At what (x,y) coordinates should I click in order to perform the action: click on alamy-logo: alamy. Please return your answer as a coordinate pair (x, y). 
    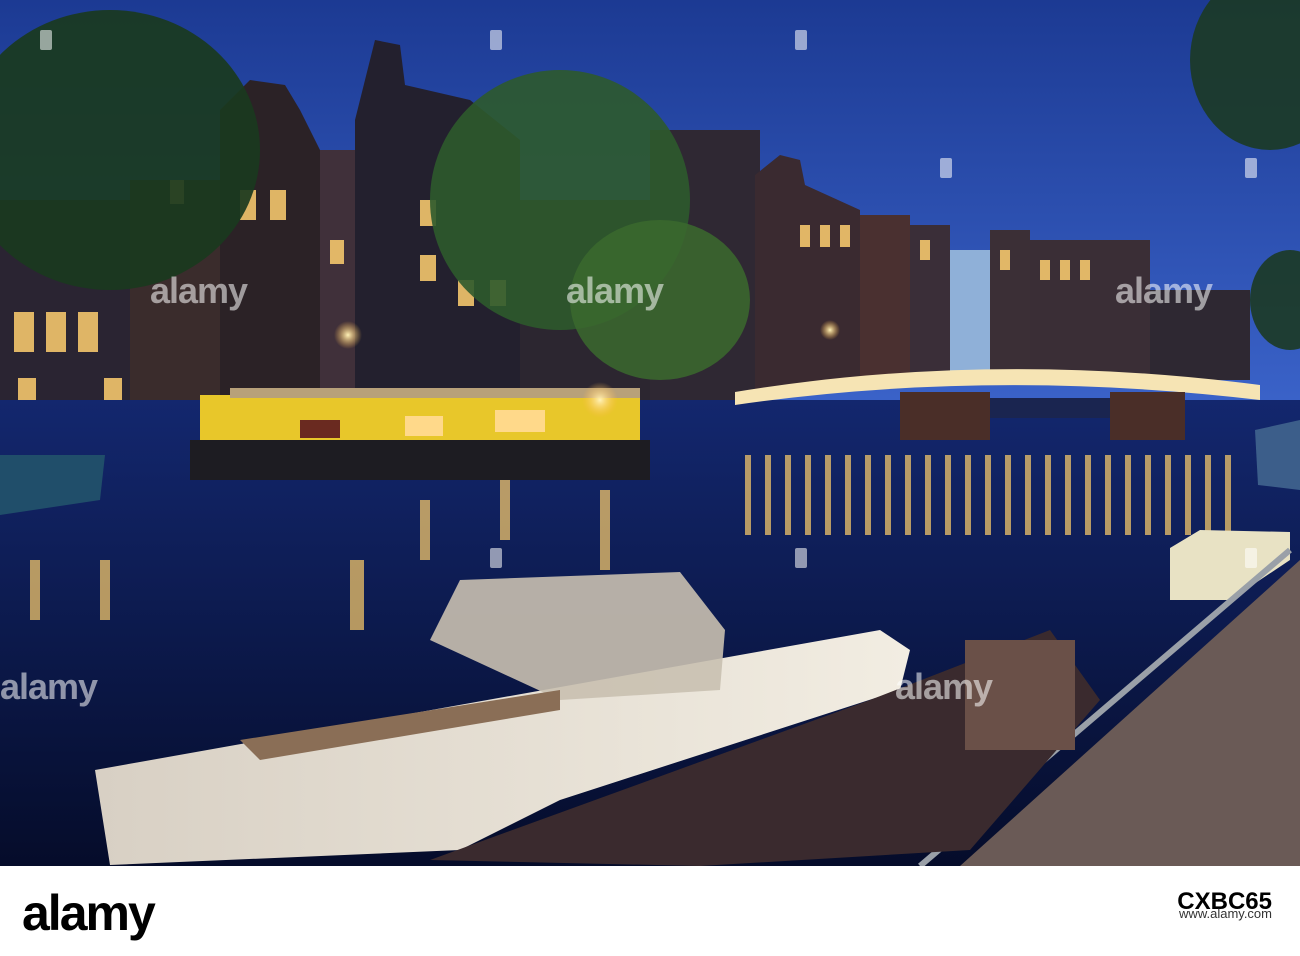
    Looking at the image, I should click on (89, 913).